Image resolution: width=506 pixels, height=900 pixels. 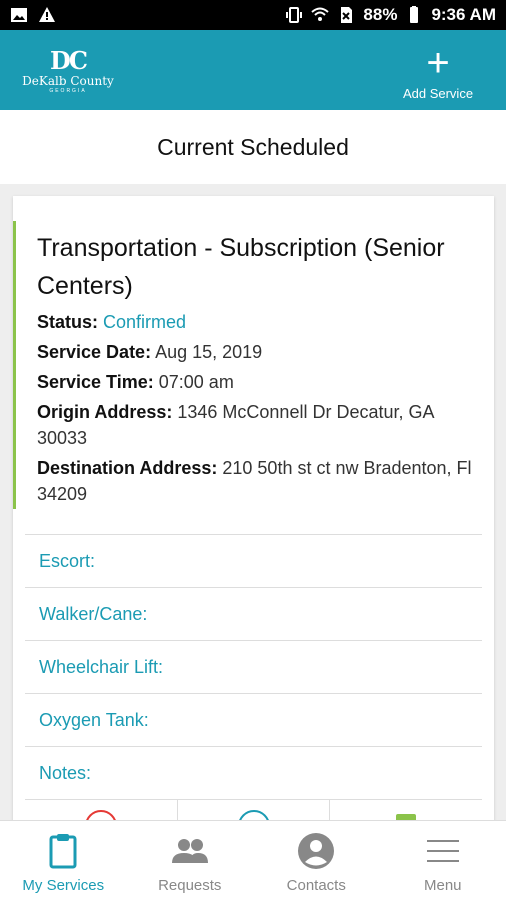 I want to click on notes-option: Notes:, so click(x=253, y=772).